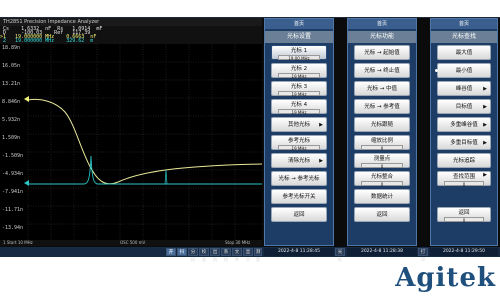 The width and height of the screenshot is (500, 300). Describe the element at coordinates (382, 37) in the screenshot. I see `panel-title: 光标功能` at that location.